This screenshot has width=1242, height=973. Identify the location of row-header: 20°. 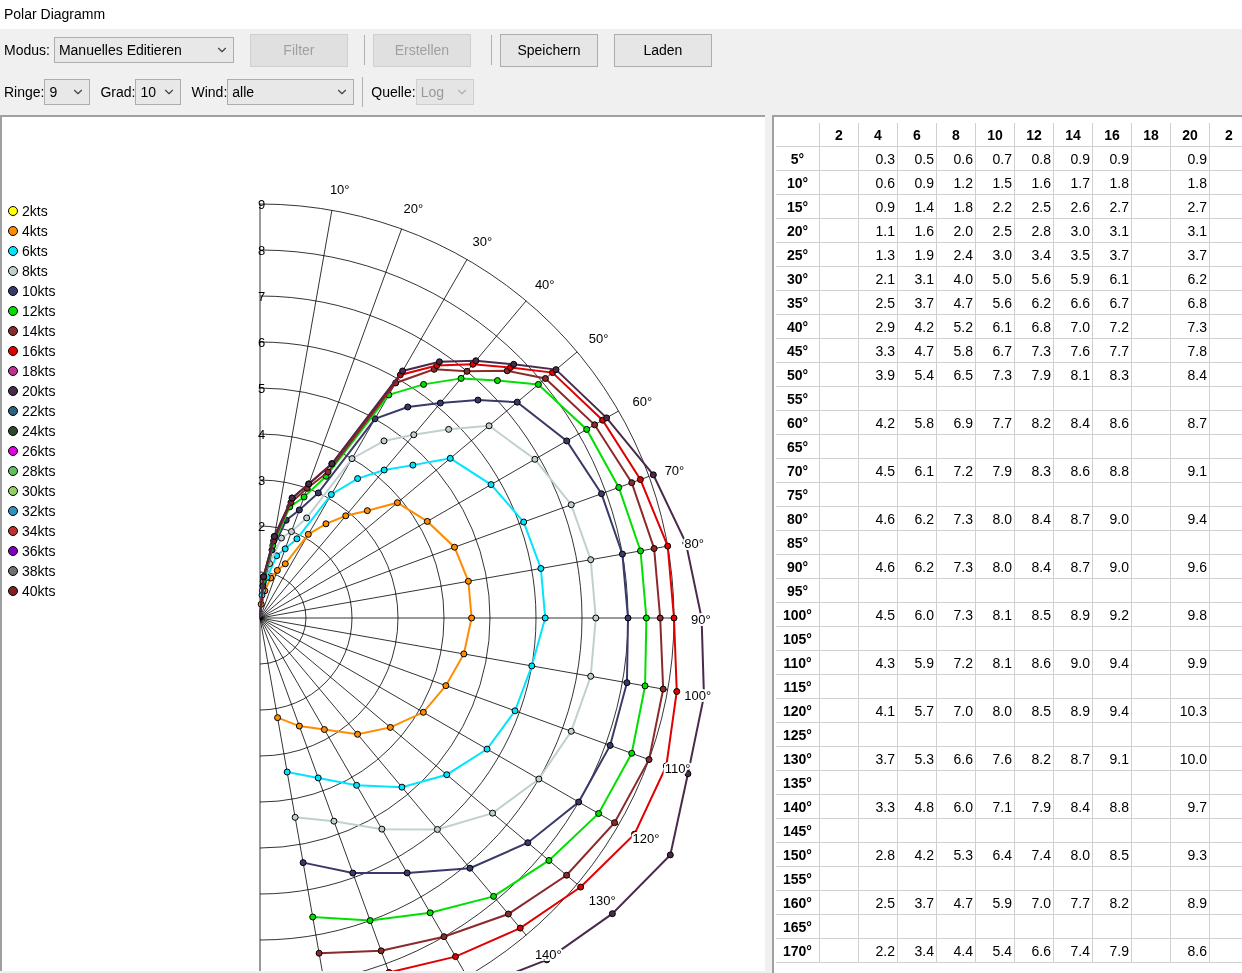
(798, 230).